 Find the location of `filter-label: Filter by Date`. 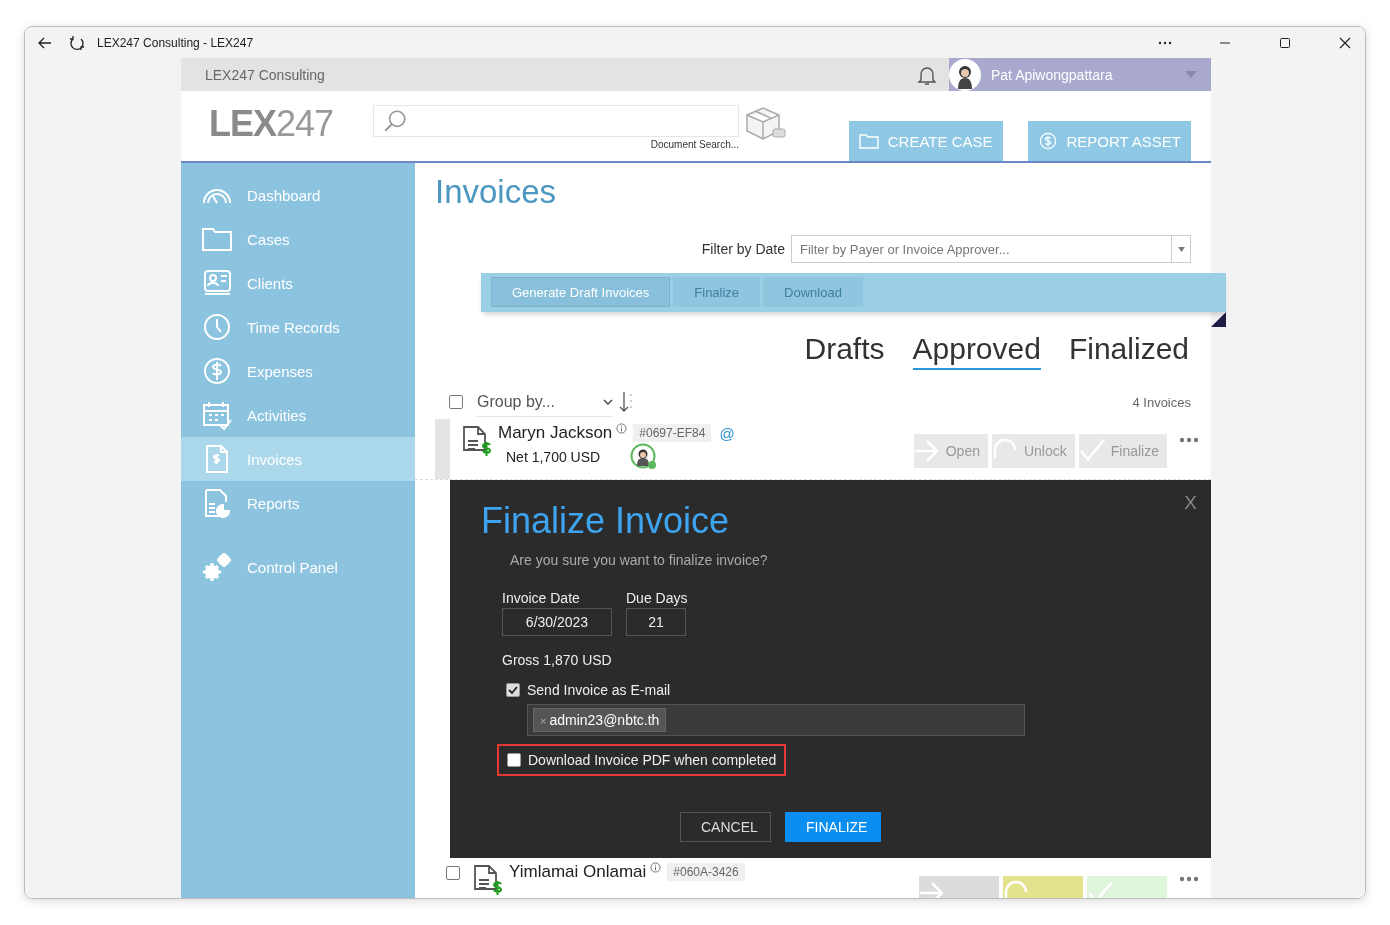

filter-label: Filter by Date is located at coordinates (743, 249).